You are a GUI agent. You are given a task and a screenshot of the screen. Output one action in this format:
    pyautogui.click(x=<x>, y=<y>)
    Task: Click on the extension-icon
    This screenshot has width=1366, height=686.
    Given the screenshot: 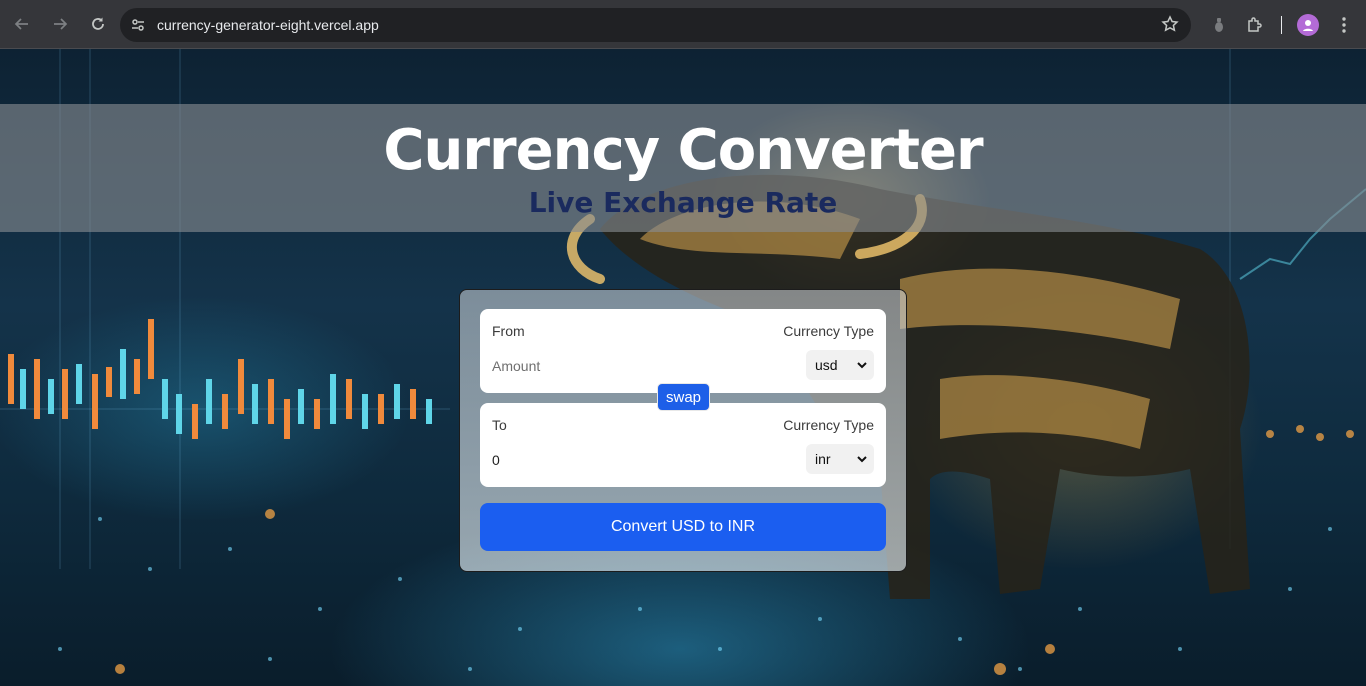 What is the action you would take?
    pyautogui.click(x=1219, y=25)
    